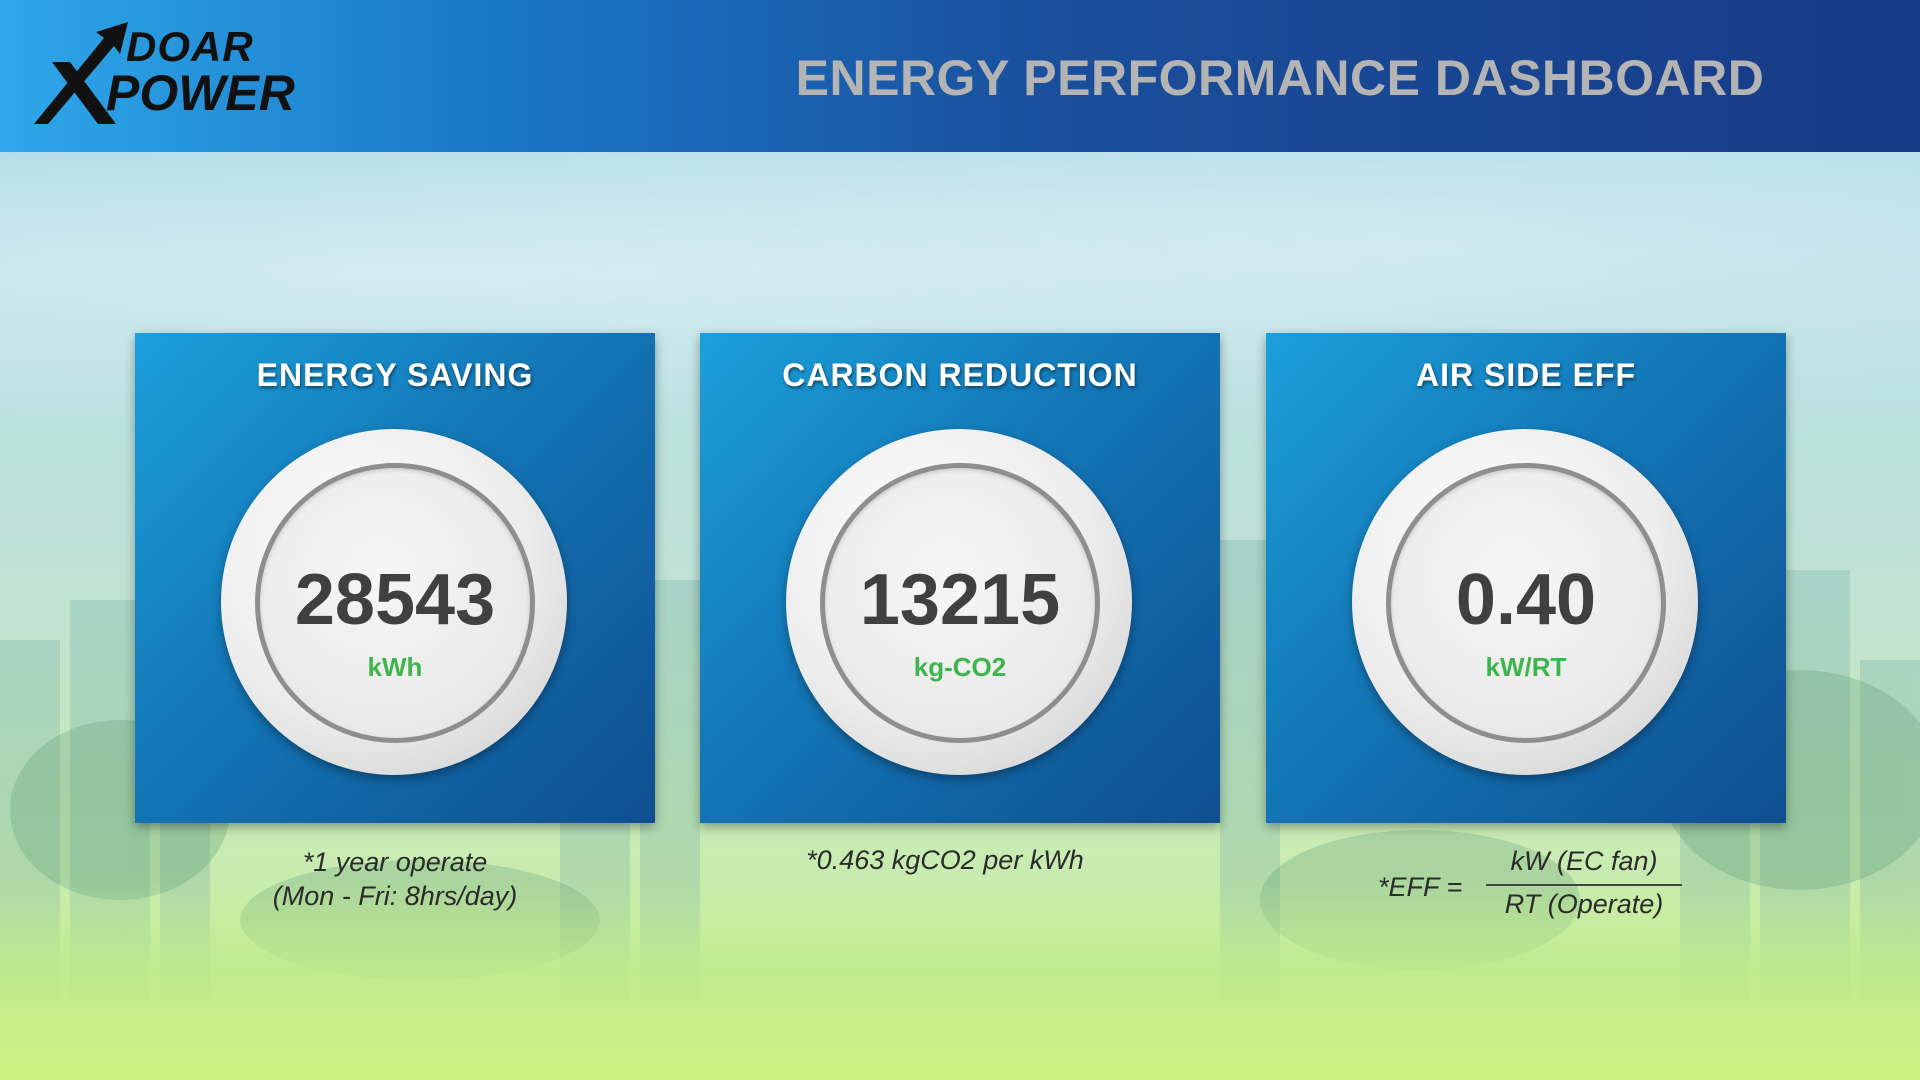  I want to click on note-line: *1 year operate, so click(395, 862).